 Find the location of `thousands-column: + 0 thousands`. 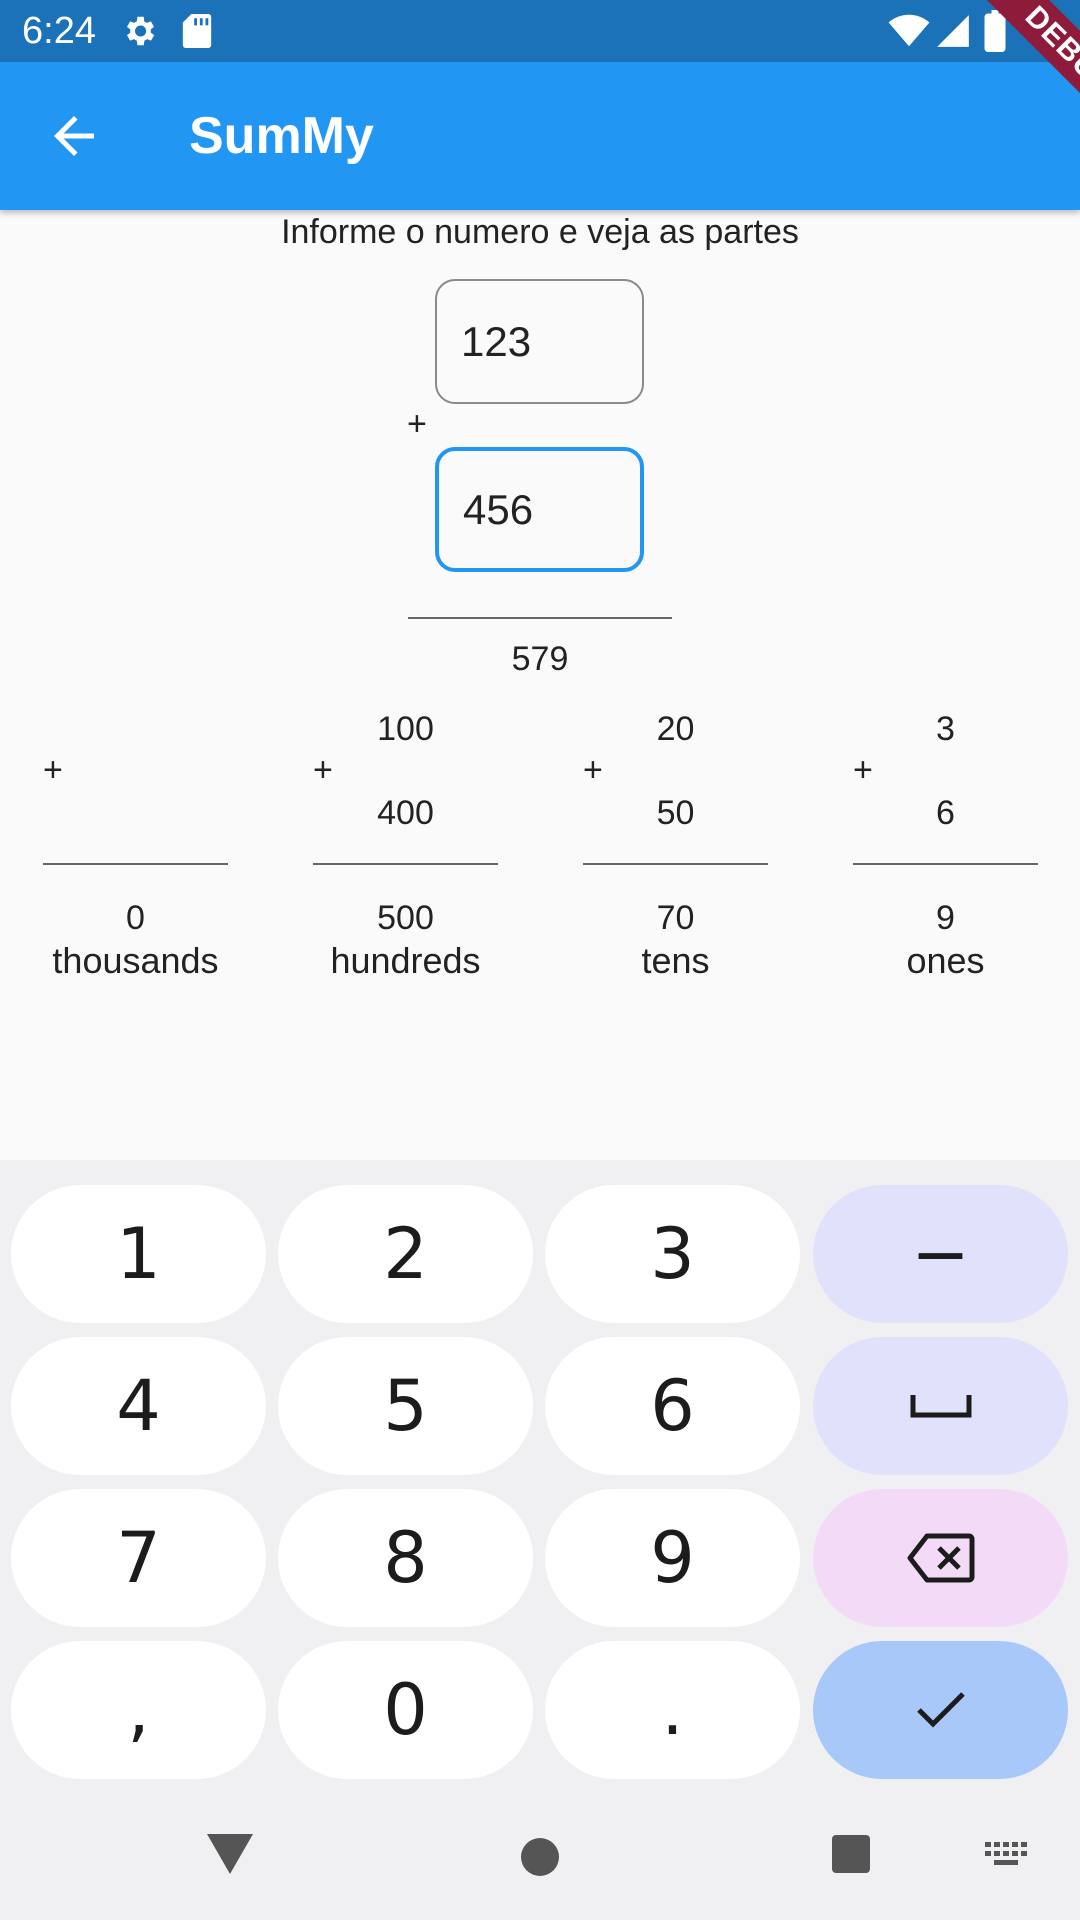

thousands-column: + 0 thousands is located at coordinates (138, 845).